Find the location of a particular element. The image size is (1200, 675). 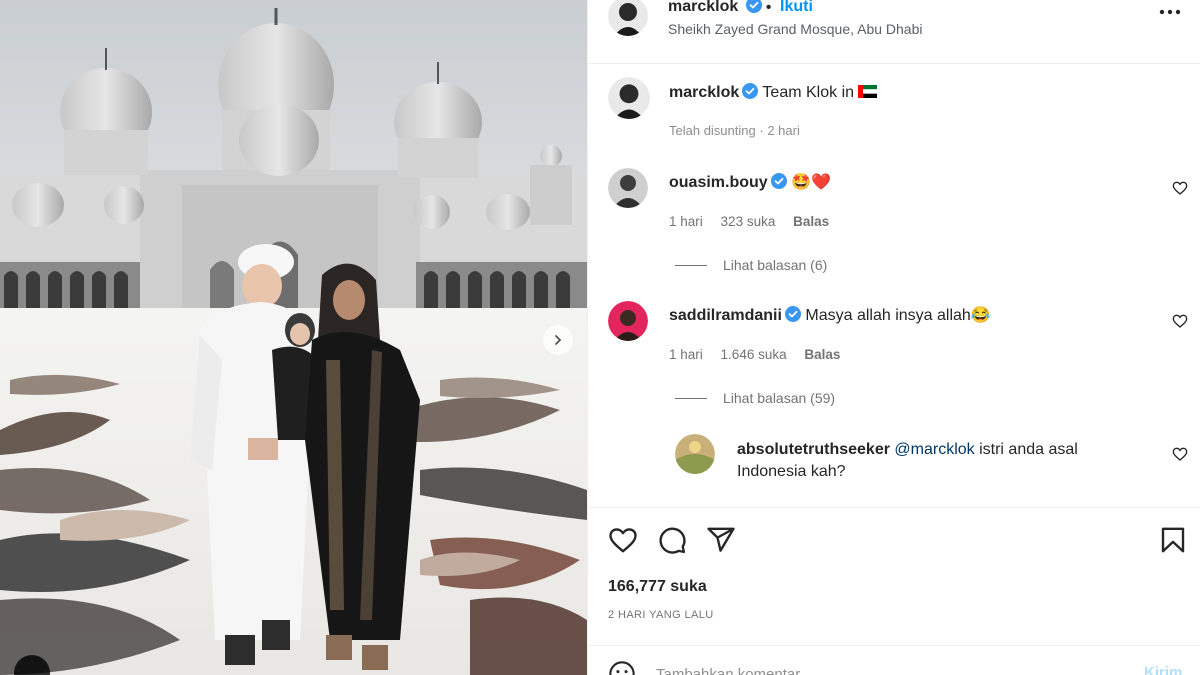

comment-text-line: ouasim.bouy 🤩❤️ is located at coordinates (750, 182).